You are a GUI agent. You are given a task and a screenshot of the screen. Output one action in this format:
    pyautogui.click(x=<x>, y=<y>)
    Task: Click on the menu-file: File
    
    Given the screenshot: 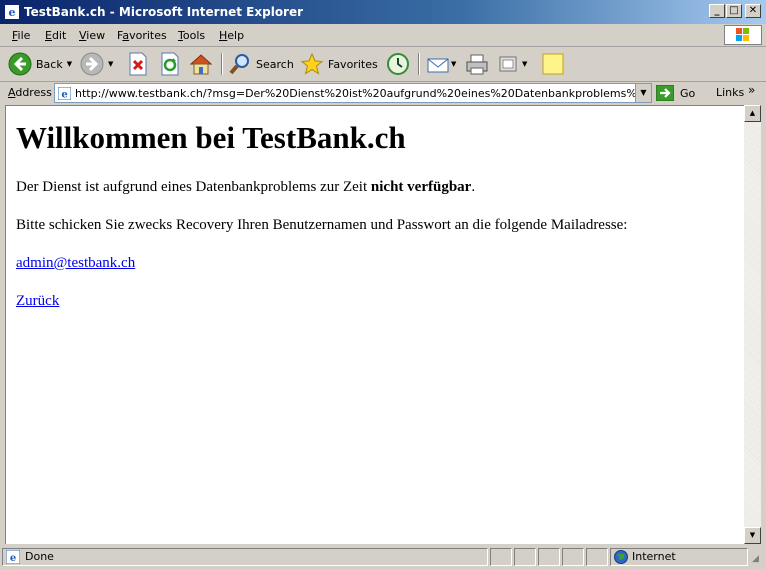 What is the action you would take?
    pyautogui.click(x=21, y=35)
    